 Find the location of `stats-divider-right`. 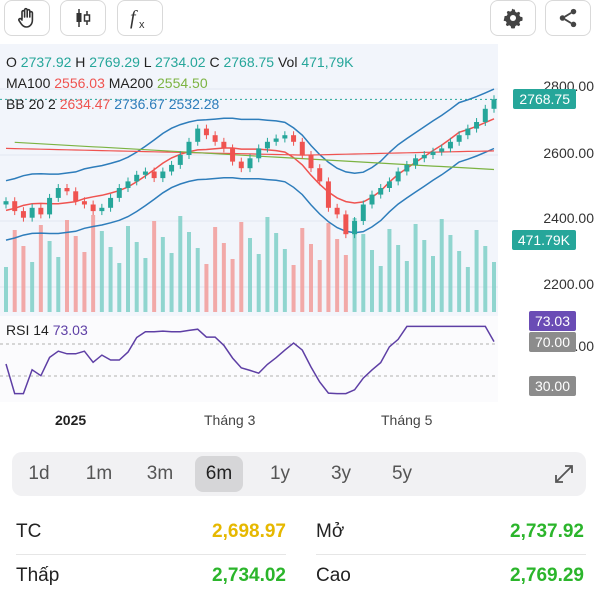

stats-divider-right is located at coordinates (451, 554).